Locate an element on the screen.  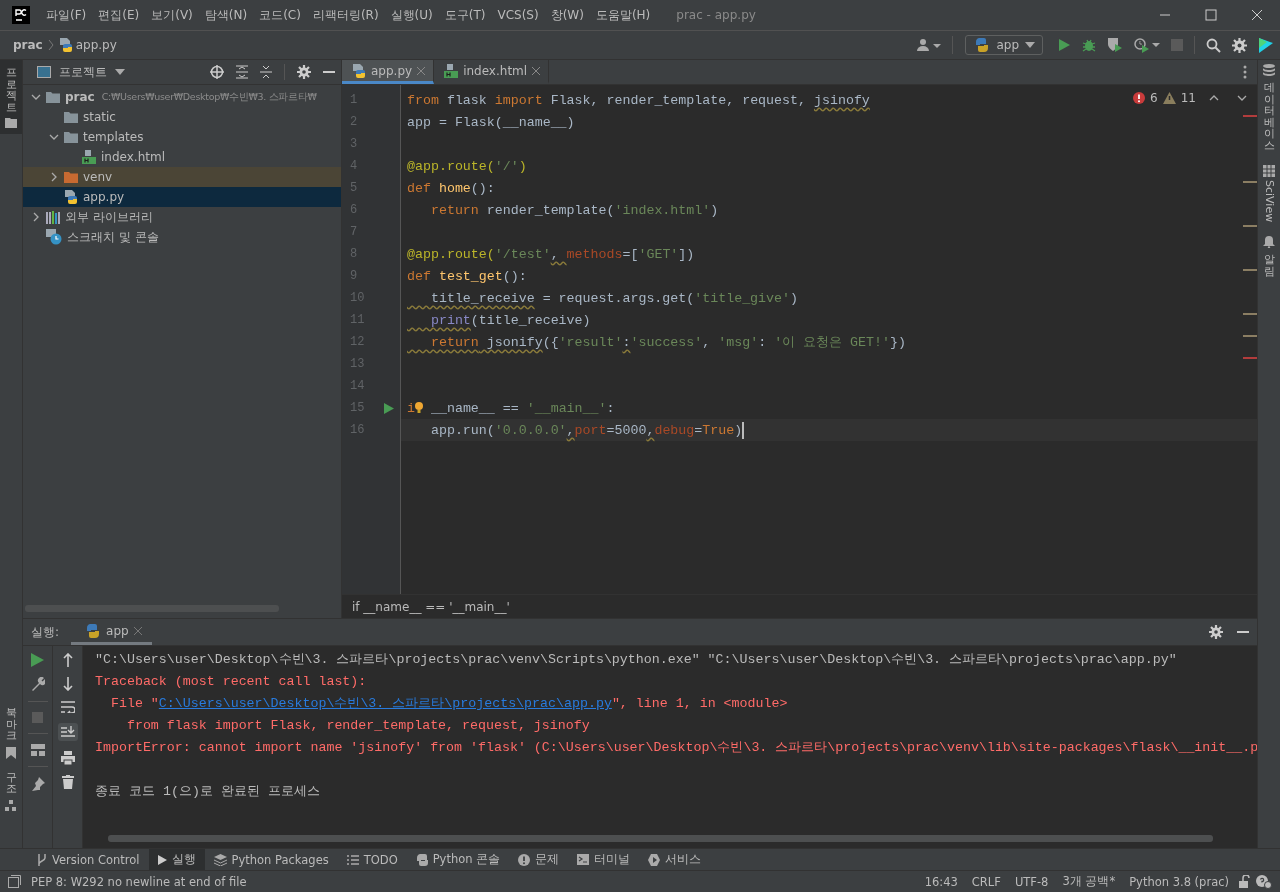
run-configuration-dropdown: app is located at coordinates (1004, 45).